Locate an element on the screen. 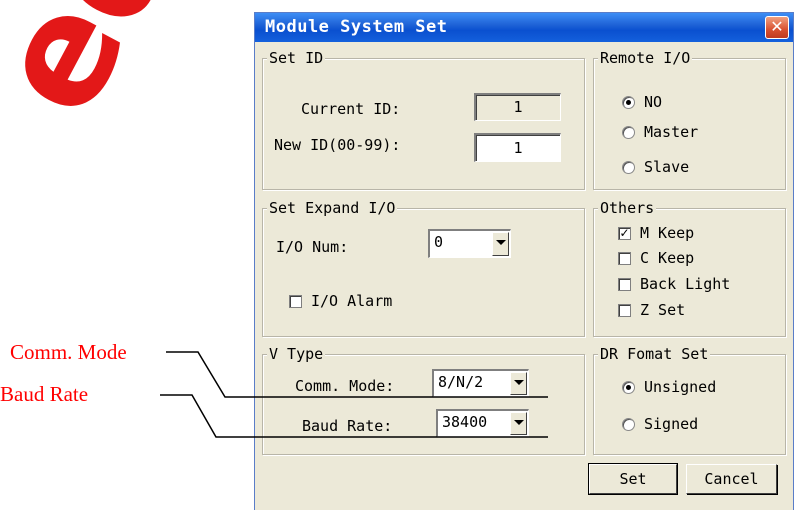 The width and height of the screenshot is (797, 510). new-id-input: 1 is located at coordinates (517, 147).